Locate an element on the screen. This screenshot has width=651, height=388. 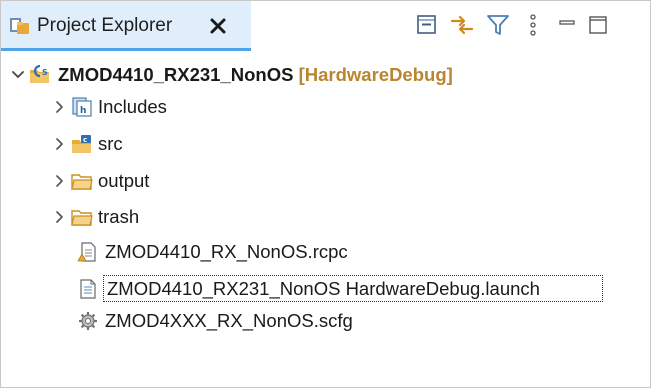
project-name: ZMOD4410_RX231_NonOS [HardwareDebug] is located at coordinates (255, 75).